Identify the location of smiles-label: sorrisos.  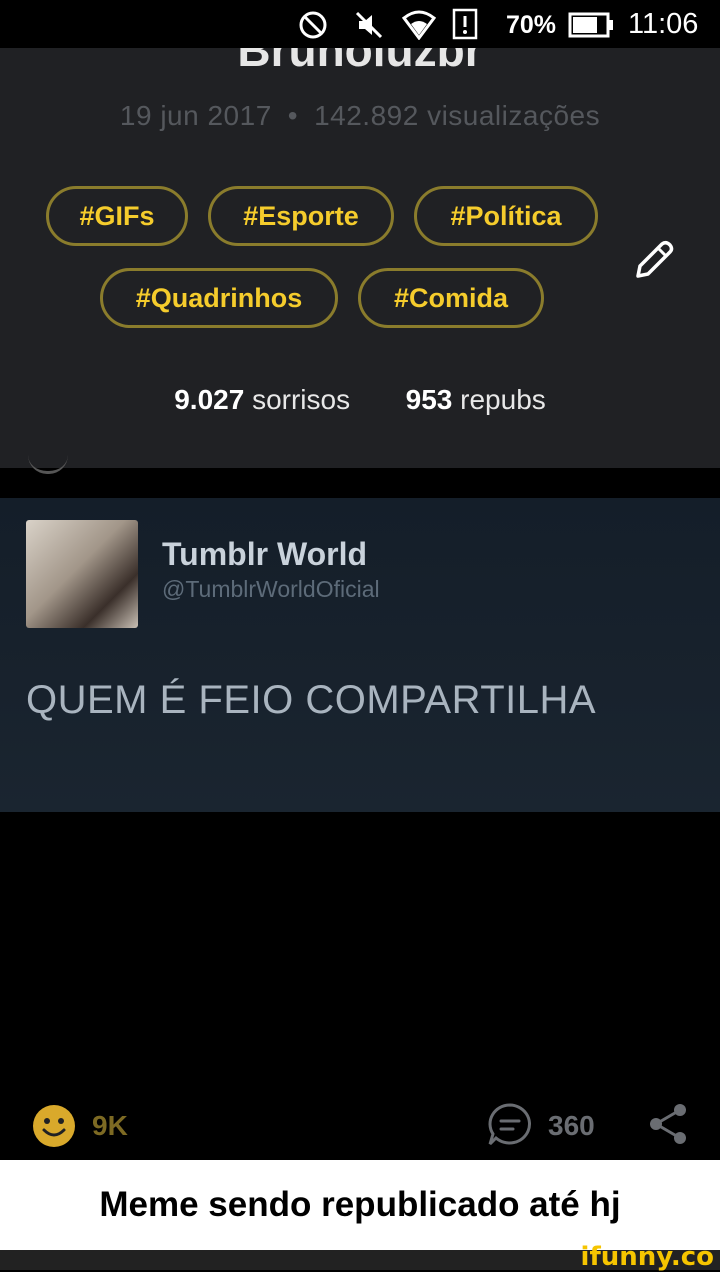
(301, 399).